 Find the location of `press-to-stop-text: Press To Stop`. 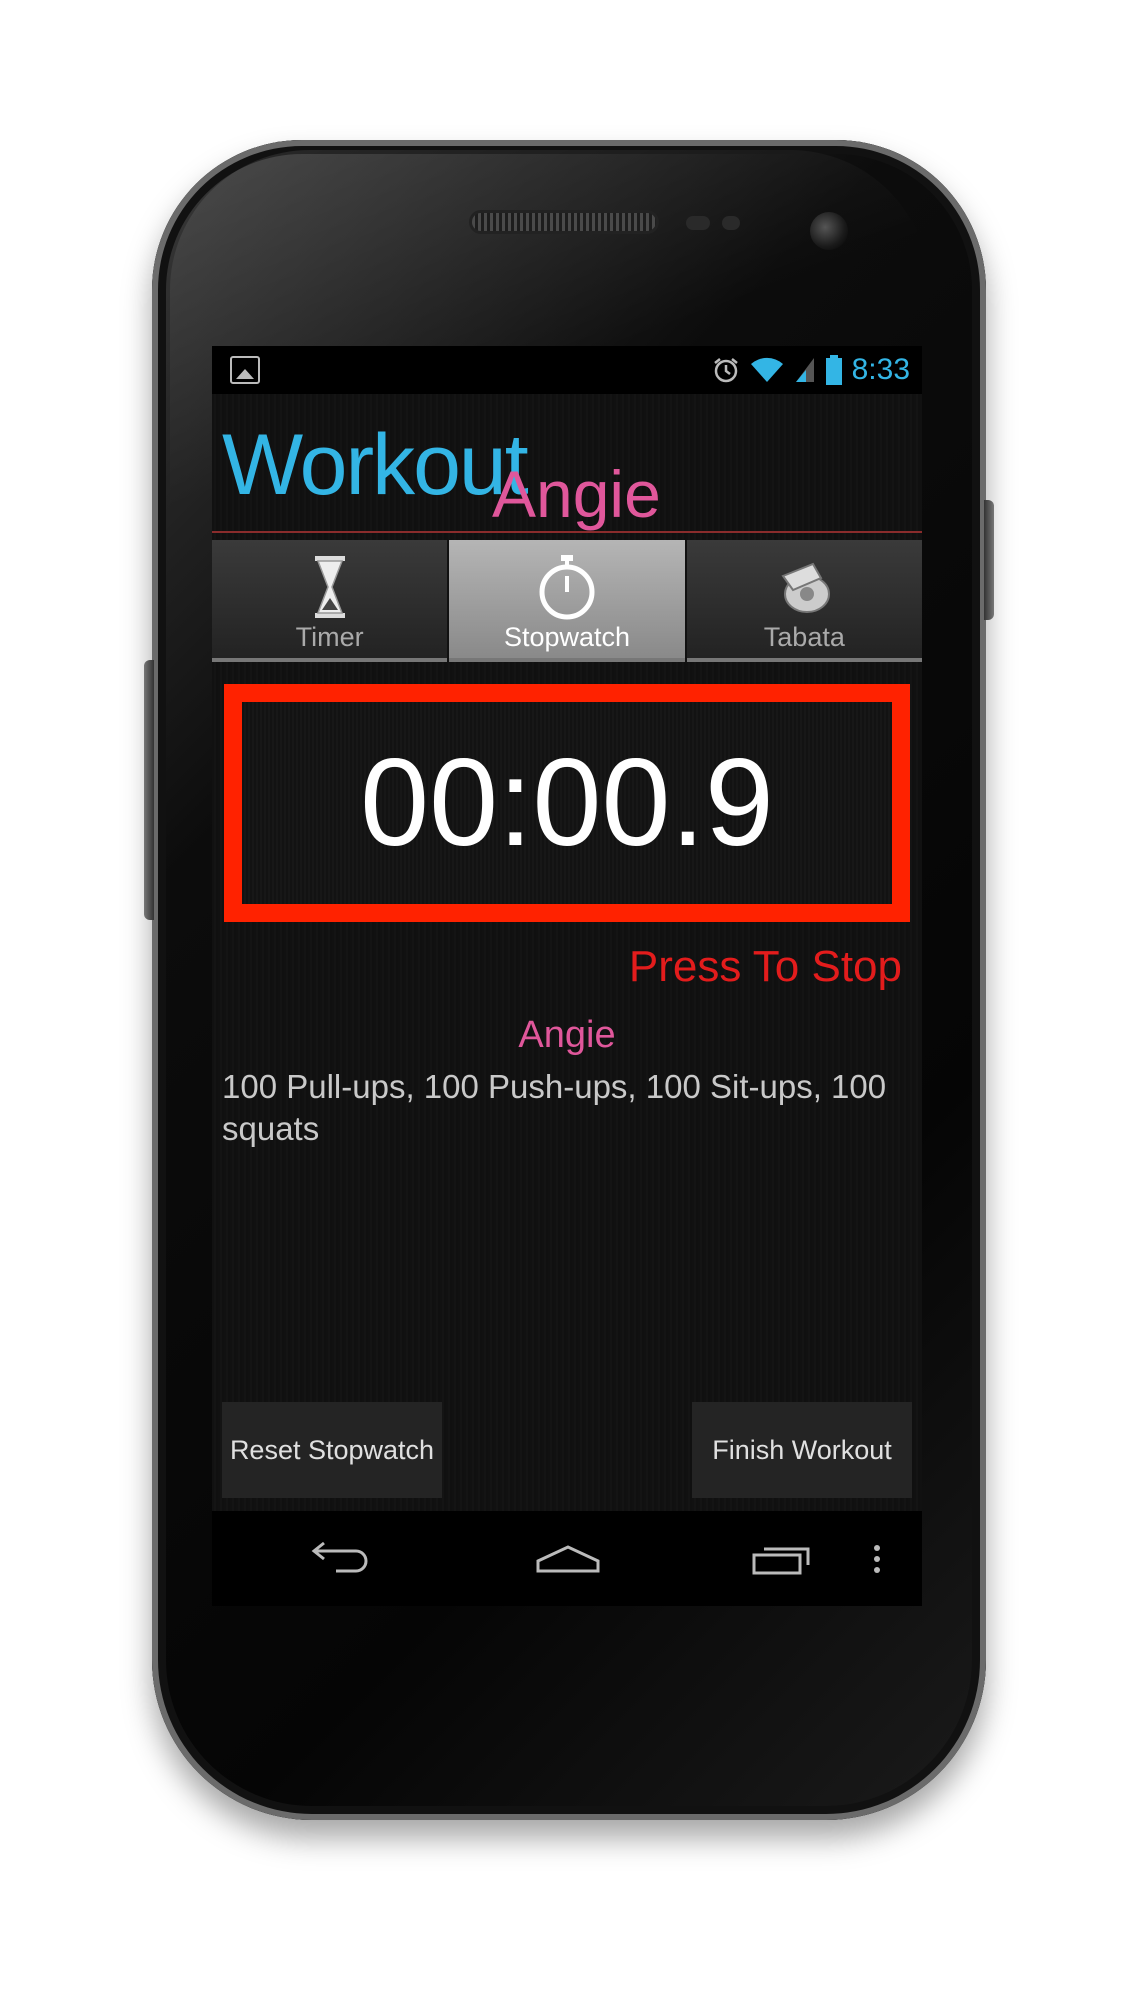

press-to-stop-text: Press To Stop is located at coordinates (765, 966).